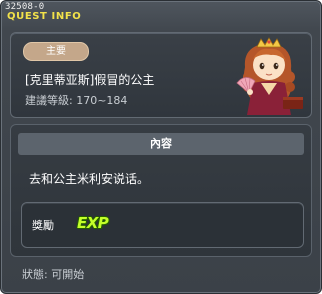 The width and height of the screenshot is (322, 294). Describe the element at coordinates (53, 274) in the screenshot. I see `quest-status: 狀態: 可開始` at that location.